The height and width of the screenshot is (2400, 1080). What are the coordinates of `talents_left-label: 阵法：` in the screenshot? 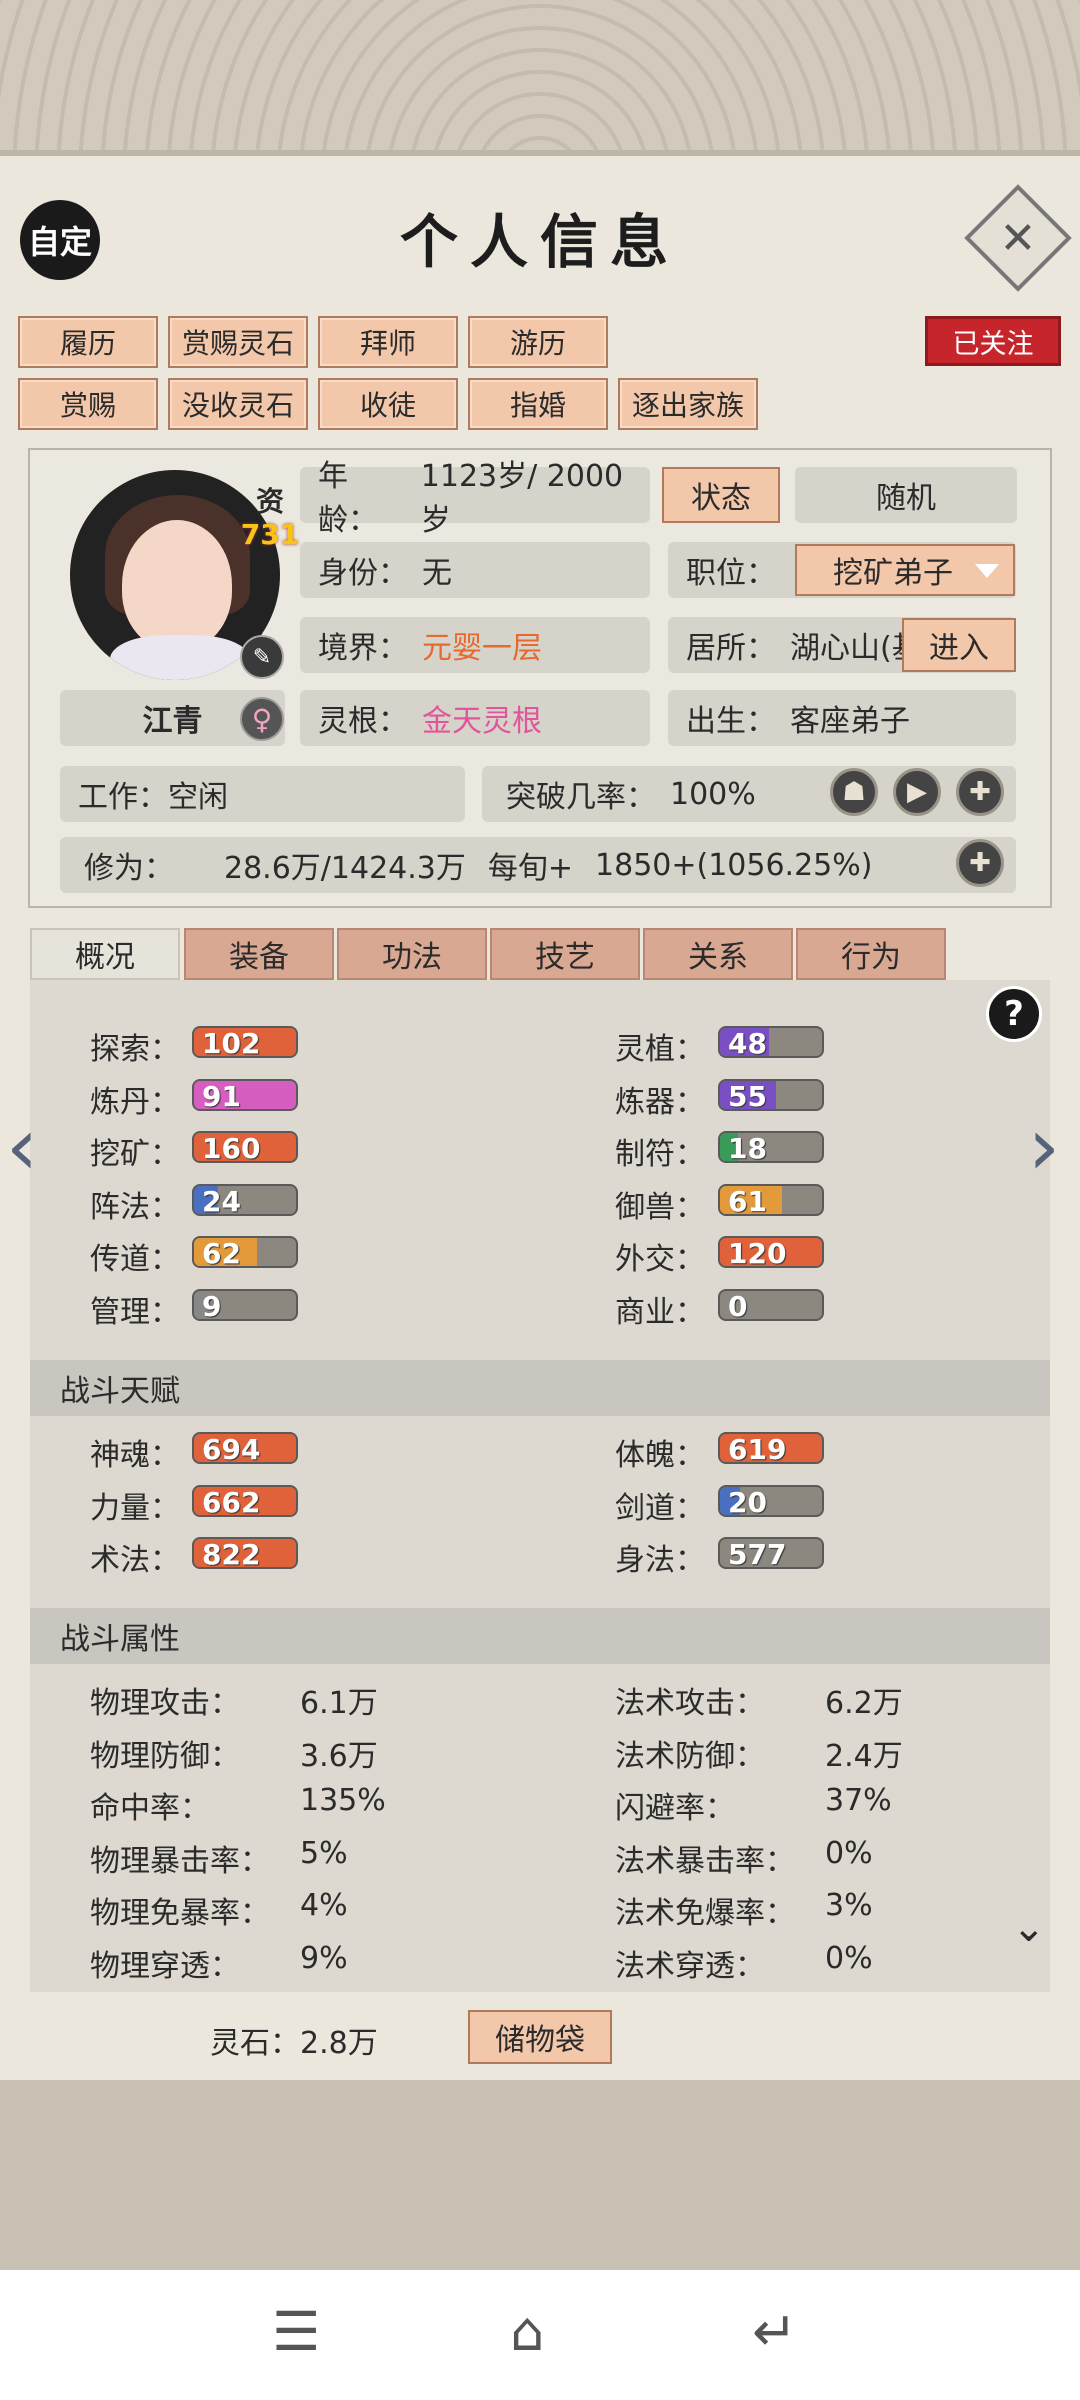 It's located at (135, 1207).